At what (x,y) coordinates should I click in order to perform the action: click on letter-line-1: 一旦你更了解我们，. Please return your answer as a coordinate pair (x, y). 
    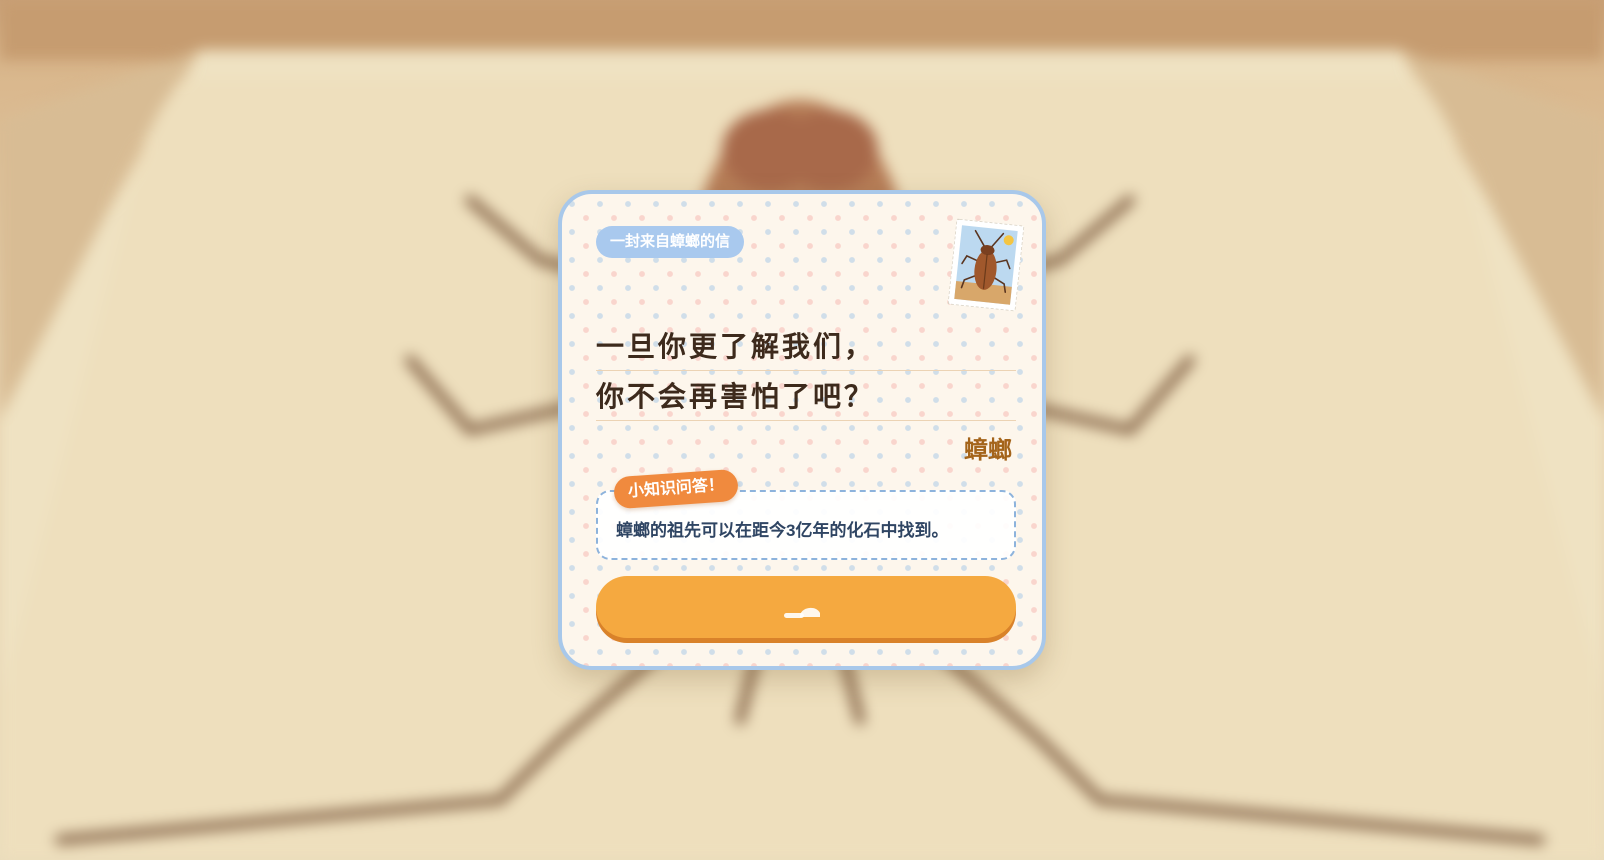
    Looking at the image, I should click on (806, 346).